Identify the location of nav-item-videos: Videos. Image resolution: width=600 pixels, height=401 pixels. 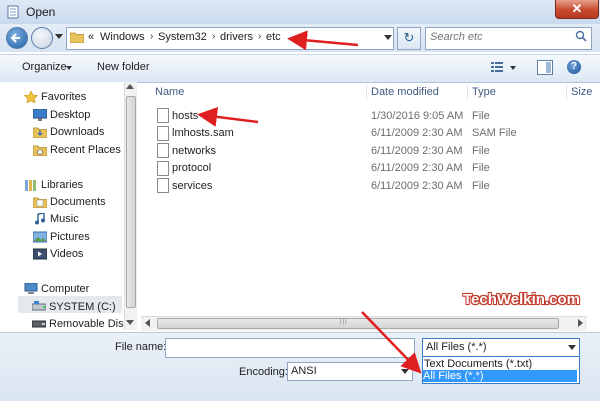
(66, 254).